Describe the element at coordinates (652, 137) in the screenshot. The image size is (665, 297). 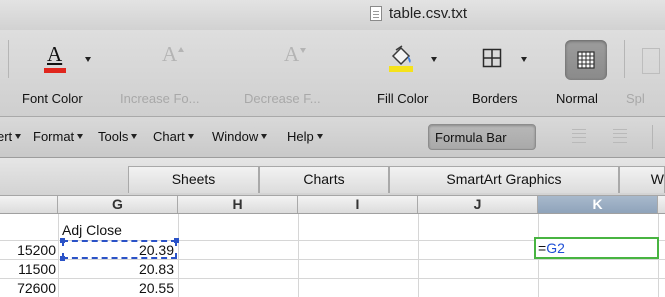
I see `menu-divider` at that location.